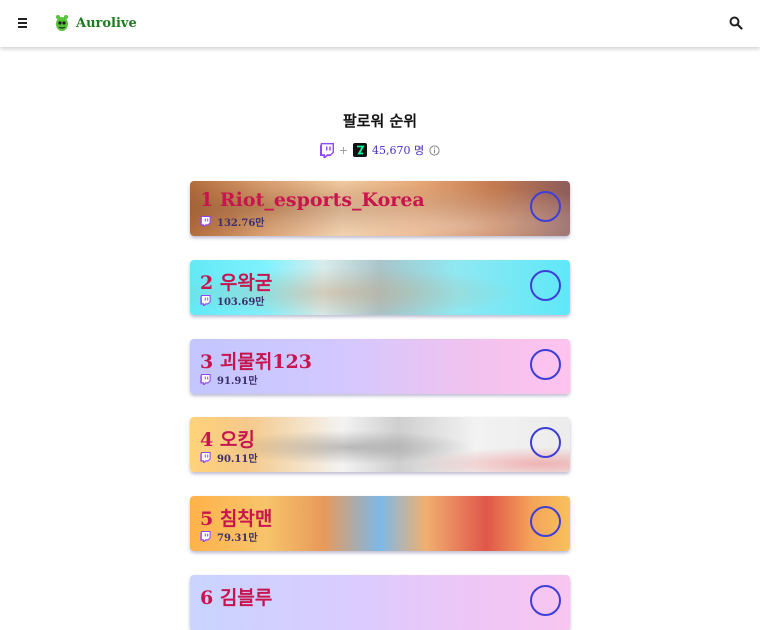 The width and height of the screenshot is (760, 630). I want to click on brand-logo: Aurolive, so click(95, 23).